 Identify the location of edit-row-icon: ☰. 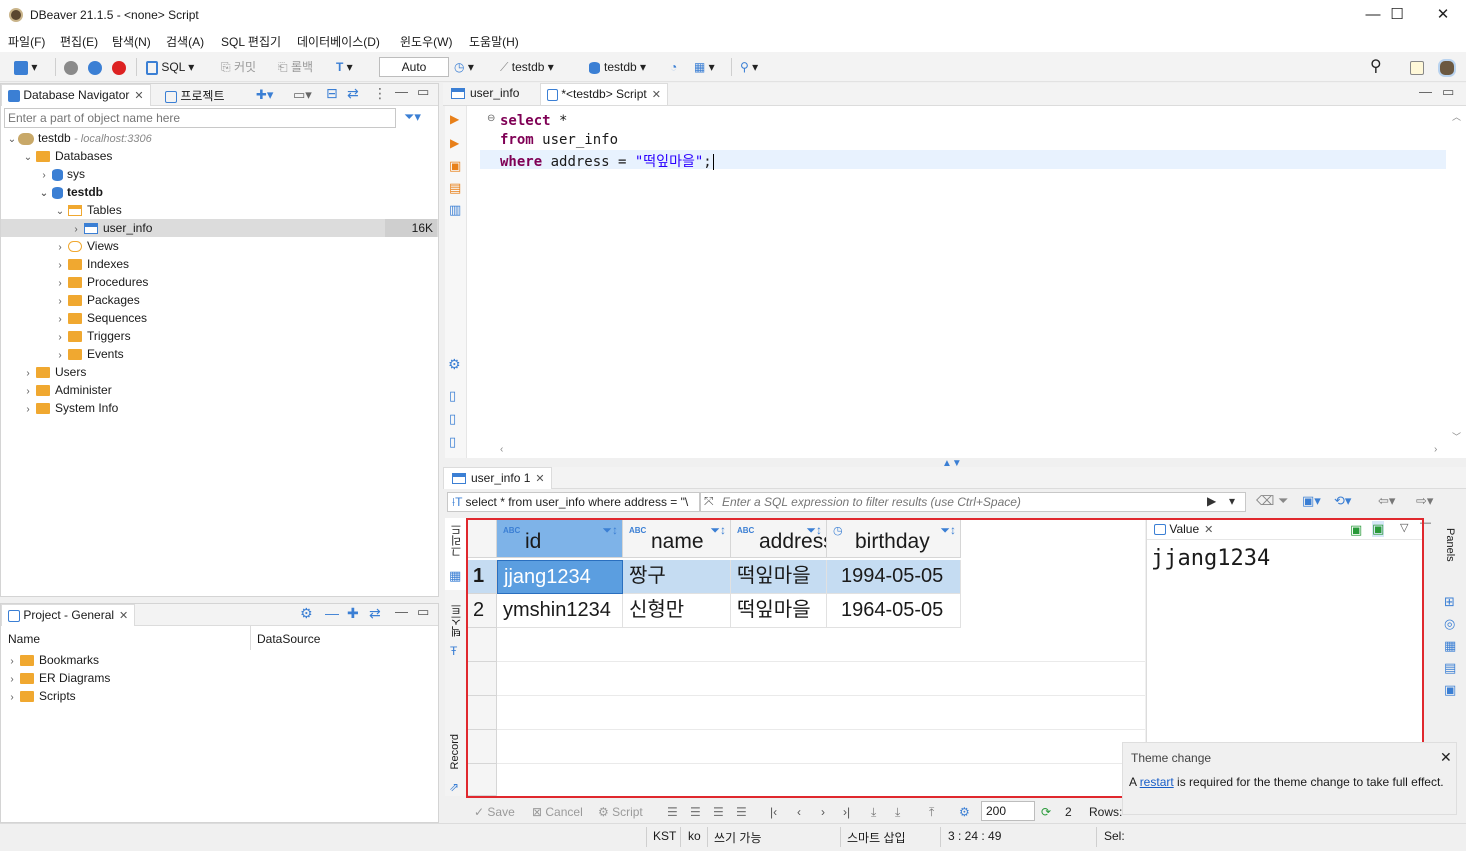
(672, 812).